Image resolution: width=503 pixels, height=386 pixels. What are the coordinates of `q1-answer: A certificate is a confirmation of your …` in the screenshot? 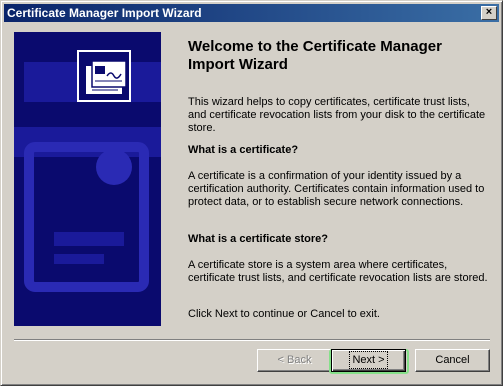 It's located at (336, 189).